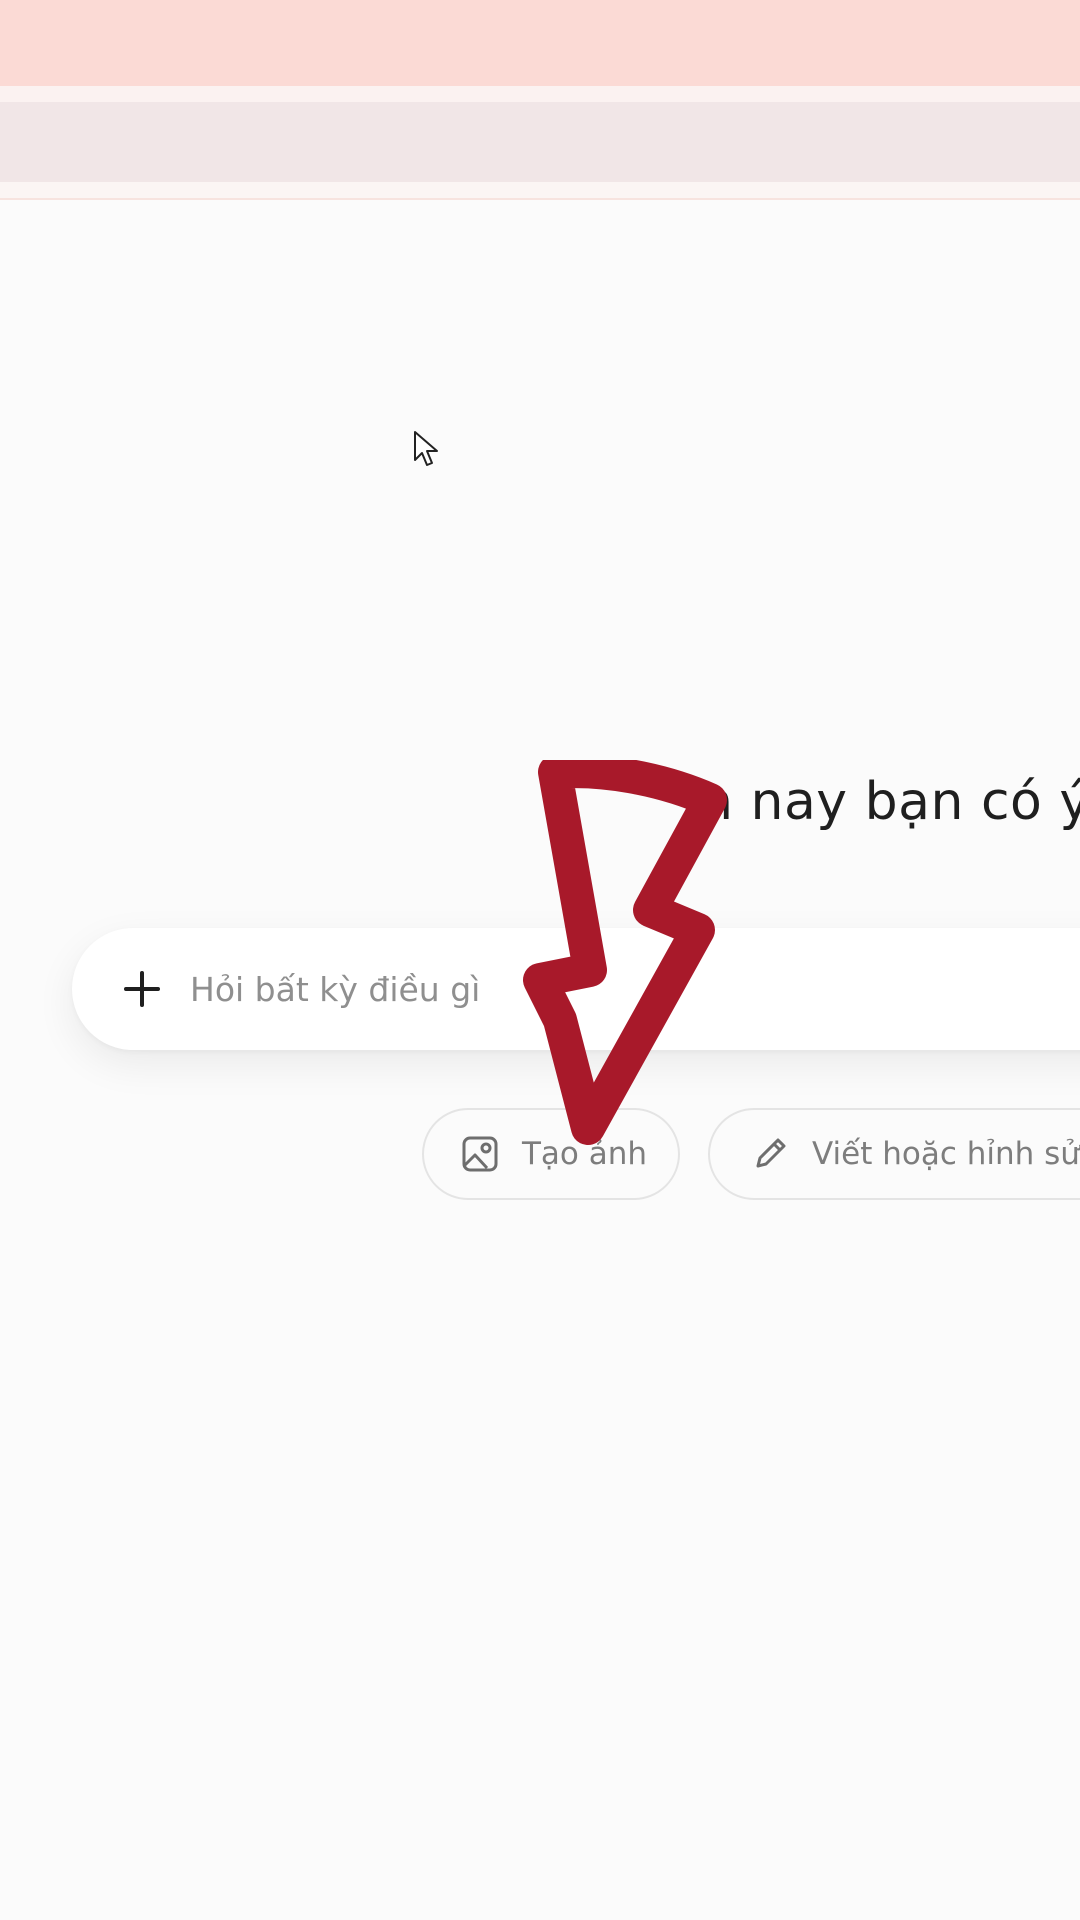 The height and width of the screenshot is (1920, 1080). Describe the element at coordinates (770, 1154) in the screenshot. I see `pencil-icon` at that location.